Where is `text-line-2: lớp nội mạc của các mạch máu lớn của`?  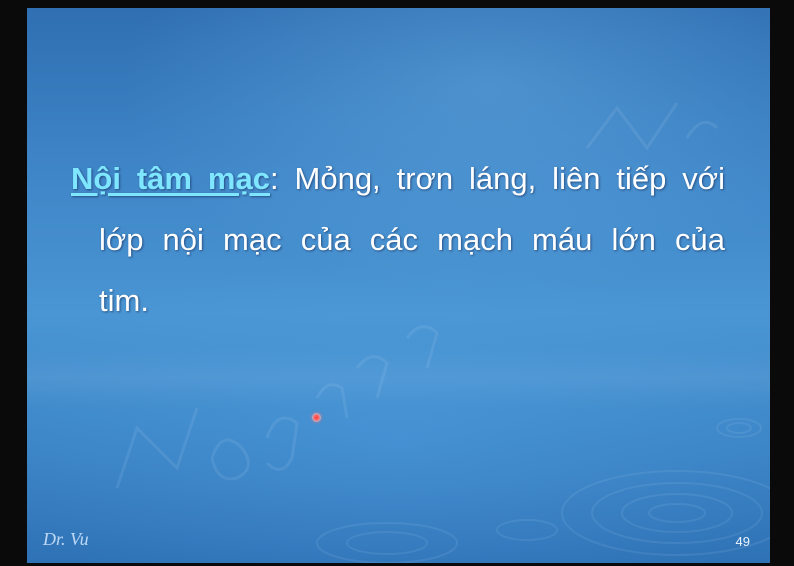 text-line-2: lớp nội mạc của các mạch máu lớn của is located at coordinates (412, 239).